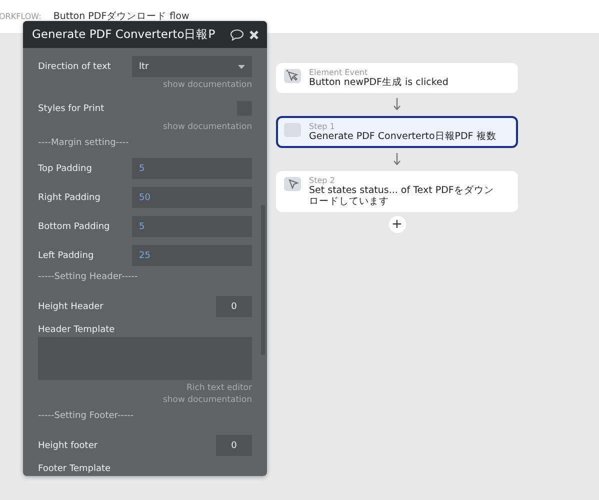 The height and width of the screenshot is (500, 599). Describe the element at coordinates (402, 136) in the screenshot. I see `step-description: Generate PDF Converterto日報PDF 複数` at that location.